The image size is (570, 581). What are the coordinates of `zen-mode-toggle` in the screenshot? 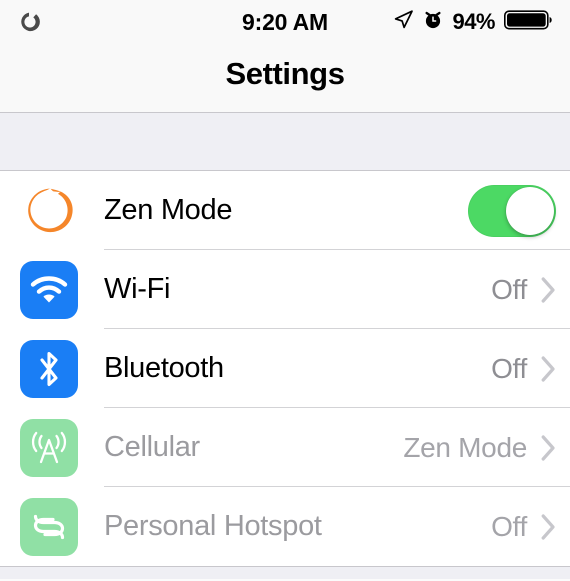 It's located at (512, 210).